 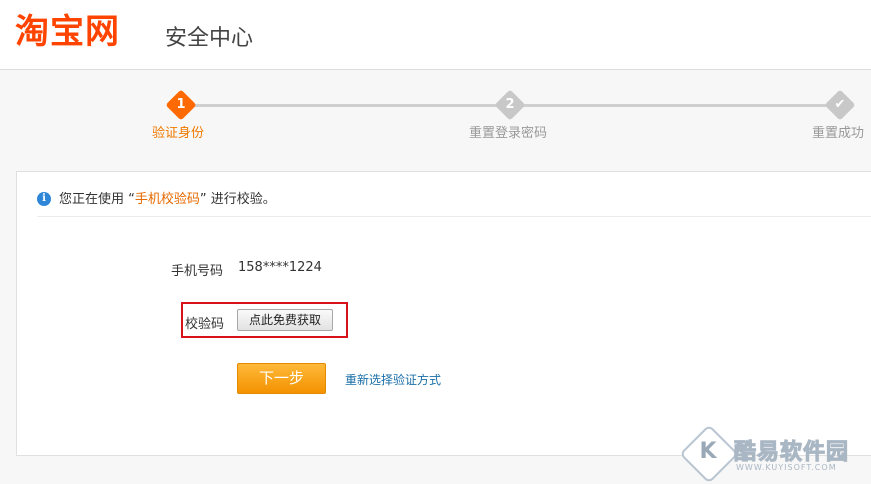 What do you see at coordinates (838, 133) in the screenshot?
I see `step-3-label: 重置成功` at bounding box center [838, 133].